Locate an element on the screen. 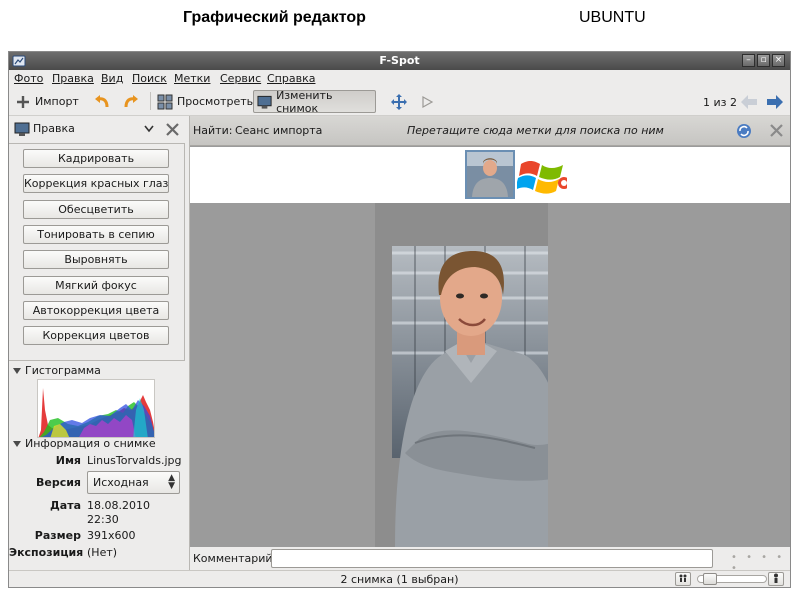 The height and width of the screenshot is (600, 800). thumbnail-windows-logo-image is located at coordinates (542, 174).